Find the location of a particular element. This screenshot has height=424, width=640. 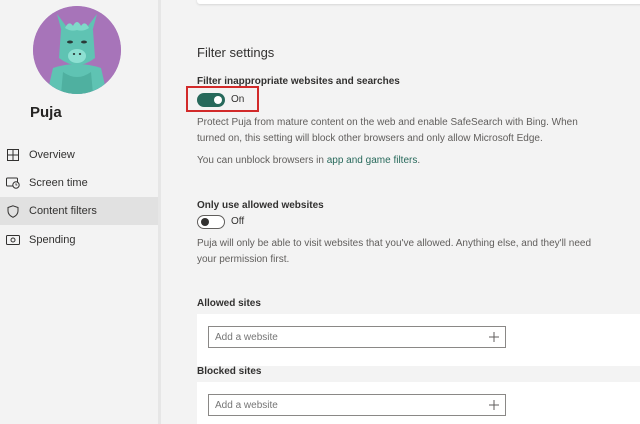

sidebar-item-overview: Overview is located at coordinates (79, 155).